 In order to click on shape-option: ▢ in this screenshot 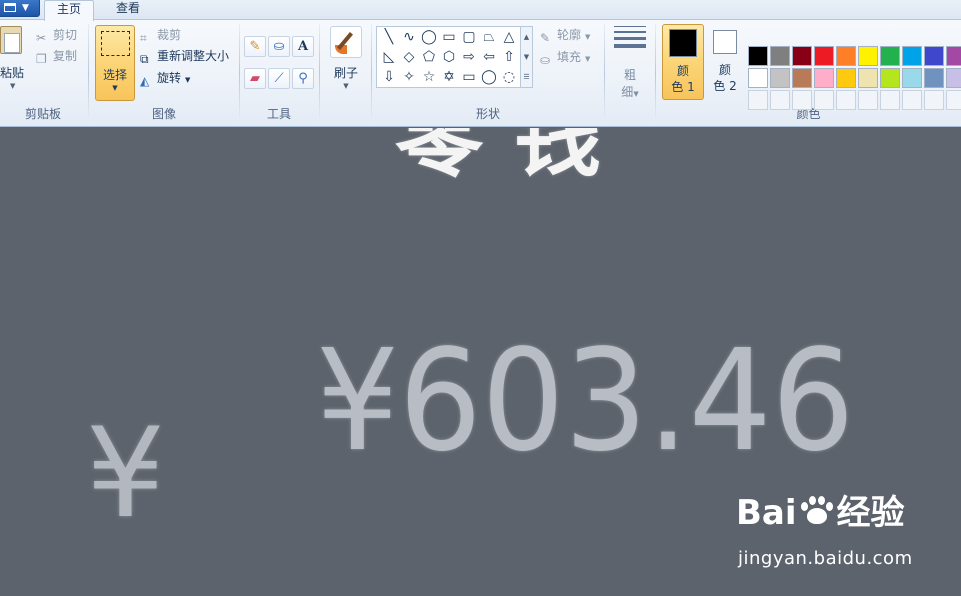, I will do `click(469, 37)`.